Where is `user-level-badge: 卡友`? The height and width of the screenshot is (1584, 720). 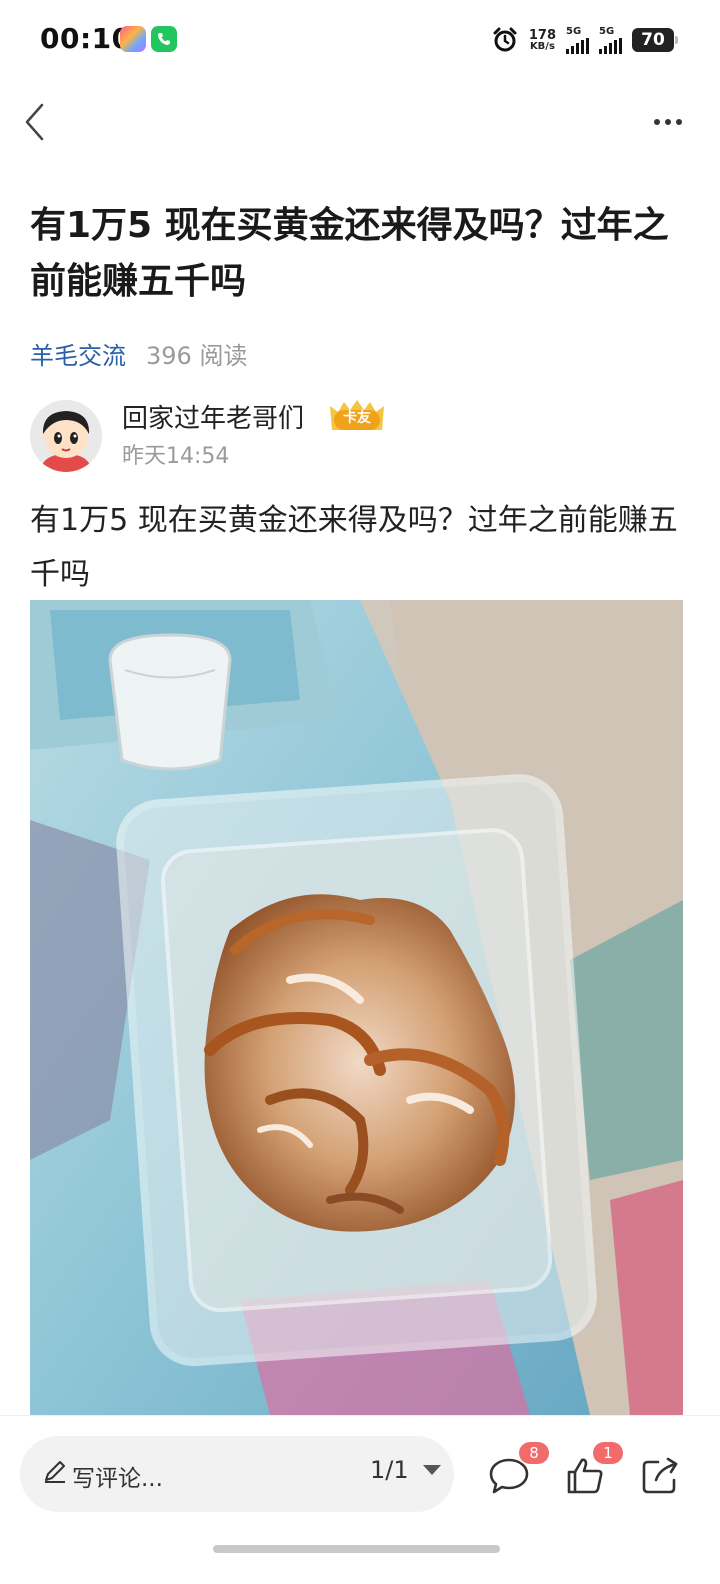
user-level-badge: 卡友 is located at coordinates (357, 417).